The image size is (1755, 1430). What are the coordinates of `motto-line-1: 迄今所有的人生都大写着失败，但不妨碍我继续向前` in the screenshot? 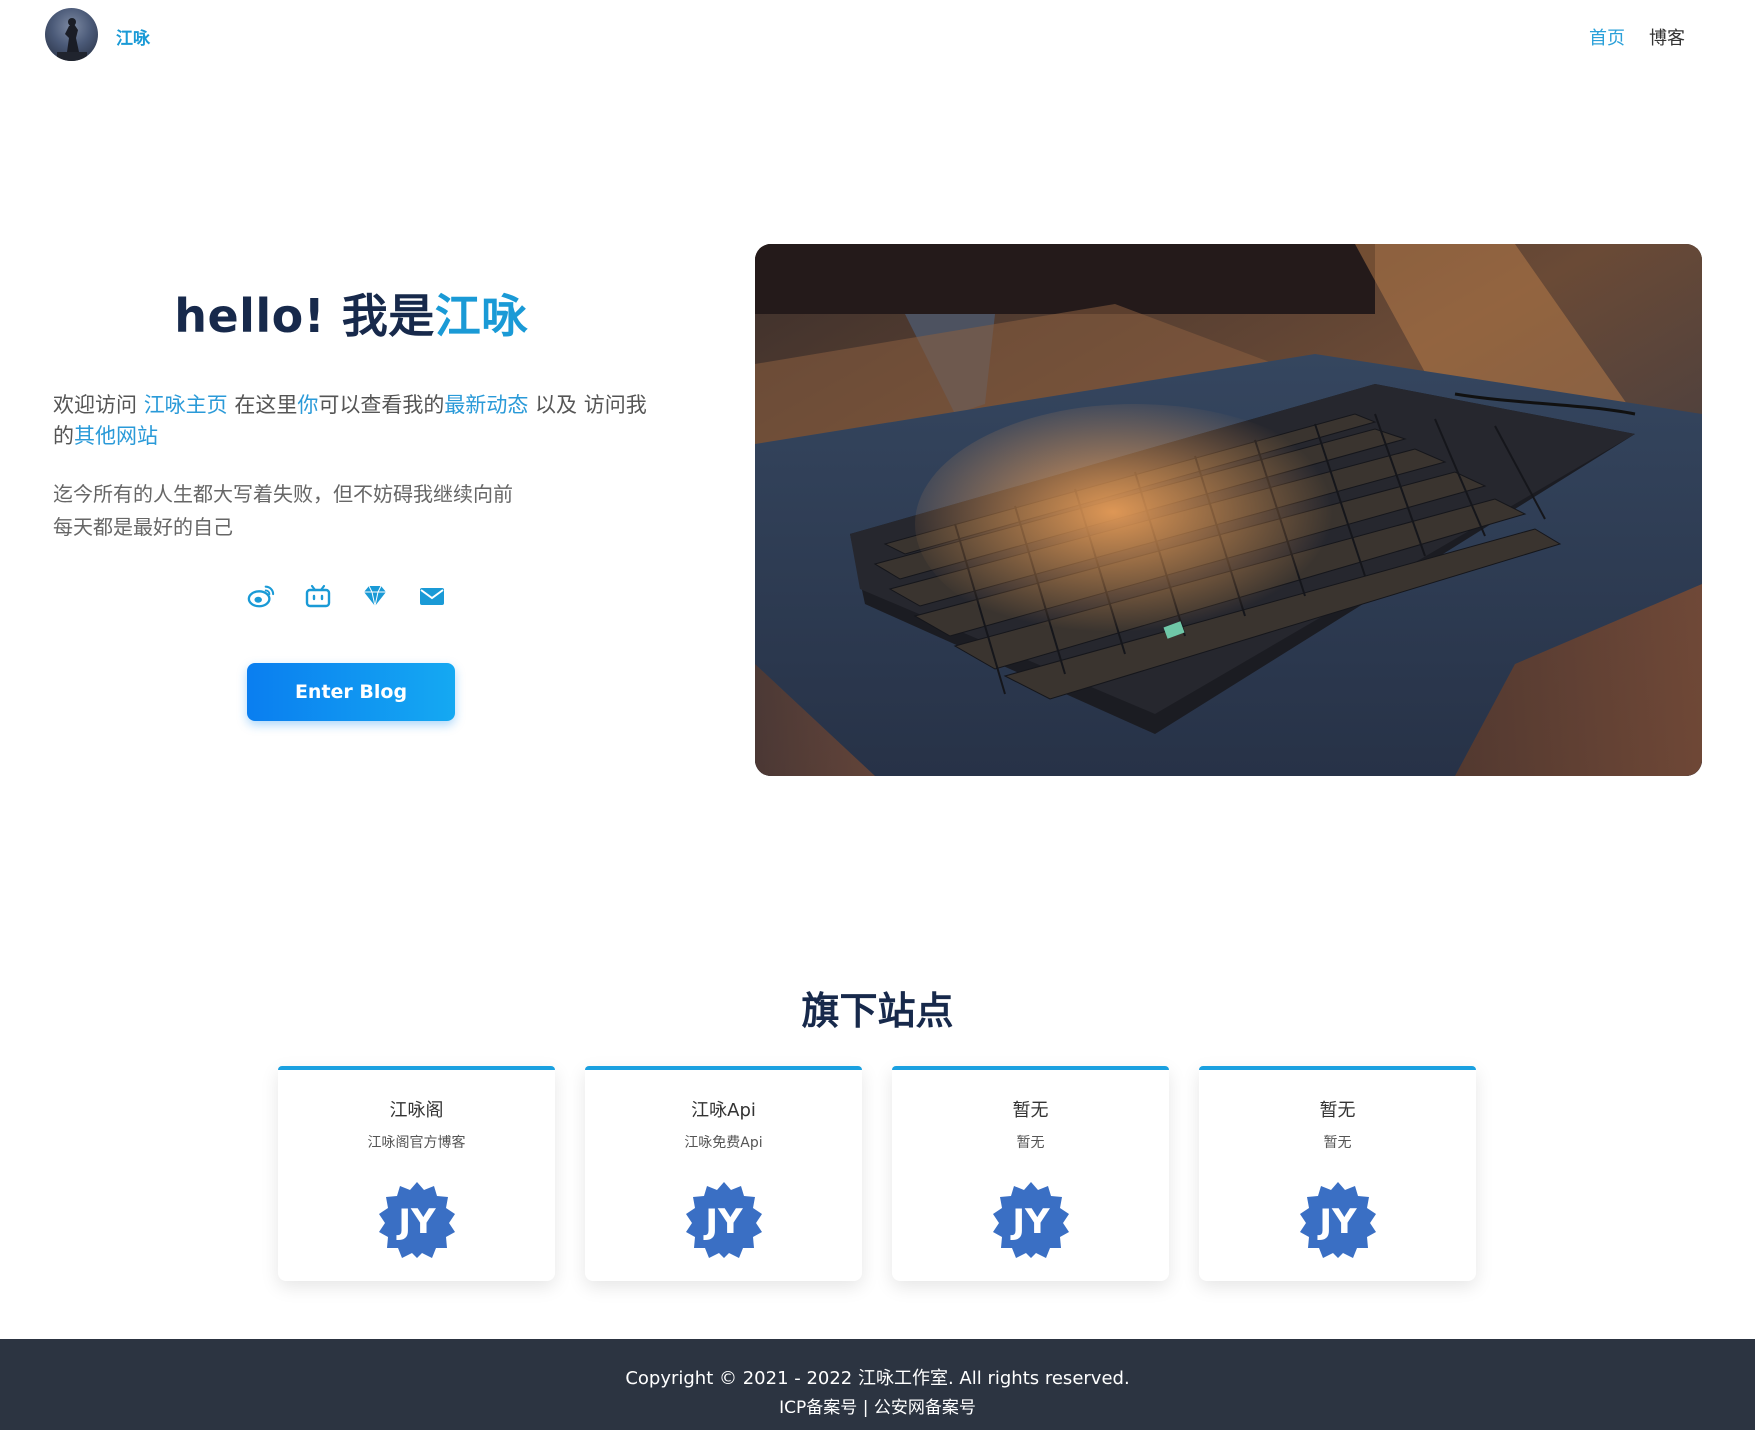 It's located at (283, 494).